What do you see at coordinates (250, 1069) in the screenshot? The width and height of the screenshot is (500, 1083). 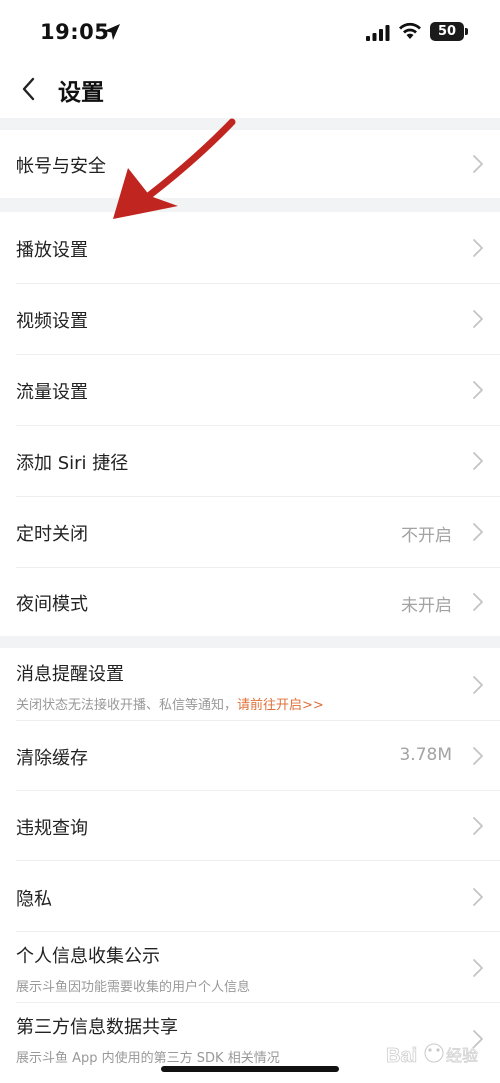 I see `home-indicator` at bounding box center [250, 1069].